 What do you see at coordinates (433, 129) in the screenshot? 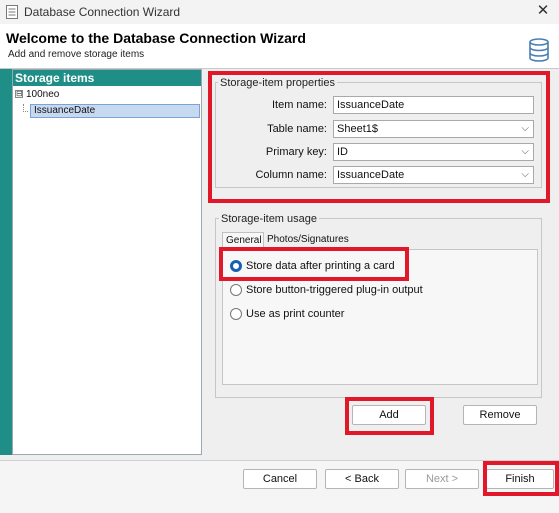
I see `table-name-select: Sheet1$ ⌵` at bounding box center [433, 129].